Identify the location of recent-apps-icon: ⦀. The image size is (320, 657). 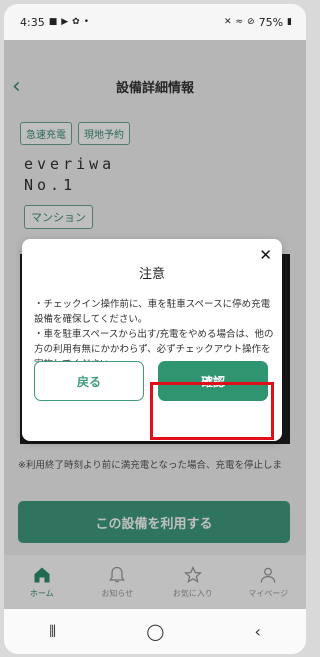
(52, 632).